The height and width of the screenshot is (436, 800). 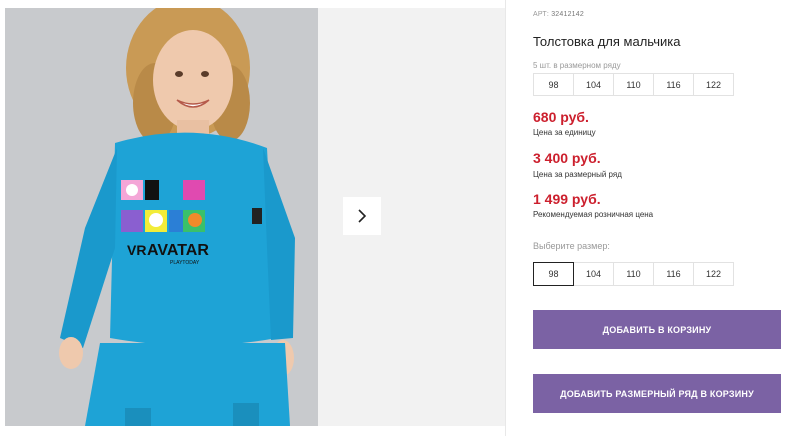 What do you see at coordinates (657, 393) in the screenshot?
I see `add-pack-to-cart-button: ДОБАВИТЬ РАЗМЕРНЫЙ РЯД В КОРЗИНУ` at bounding box center [657, 393].